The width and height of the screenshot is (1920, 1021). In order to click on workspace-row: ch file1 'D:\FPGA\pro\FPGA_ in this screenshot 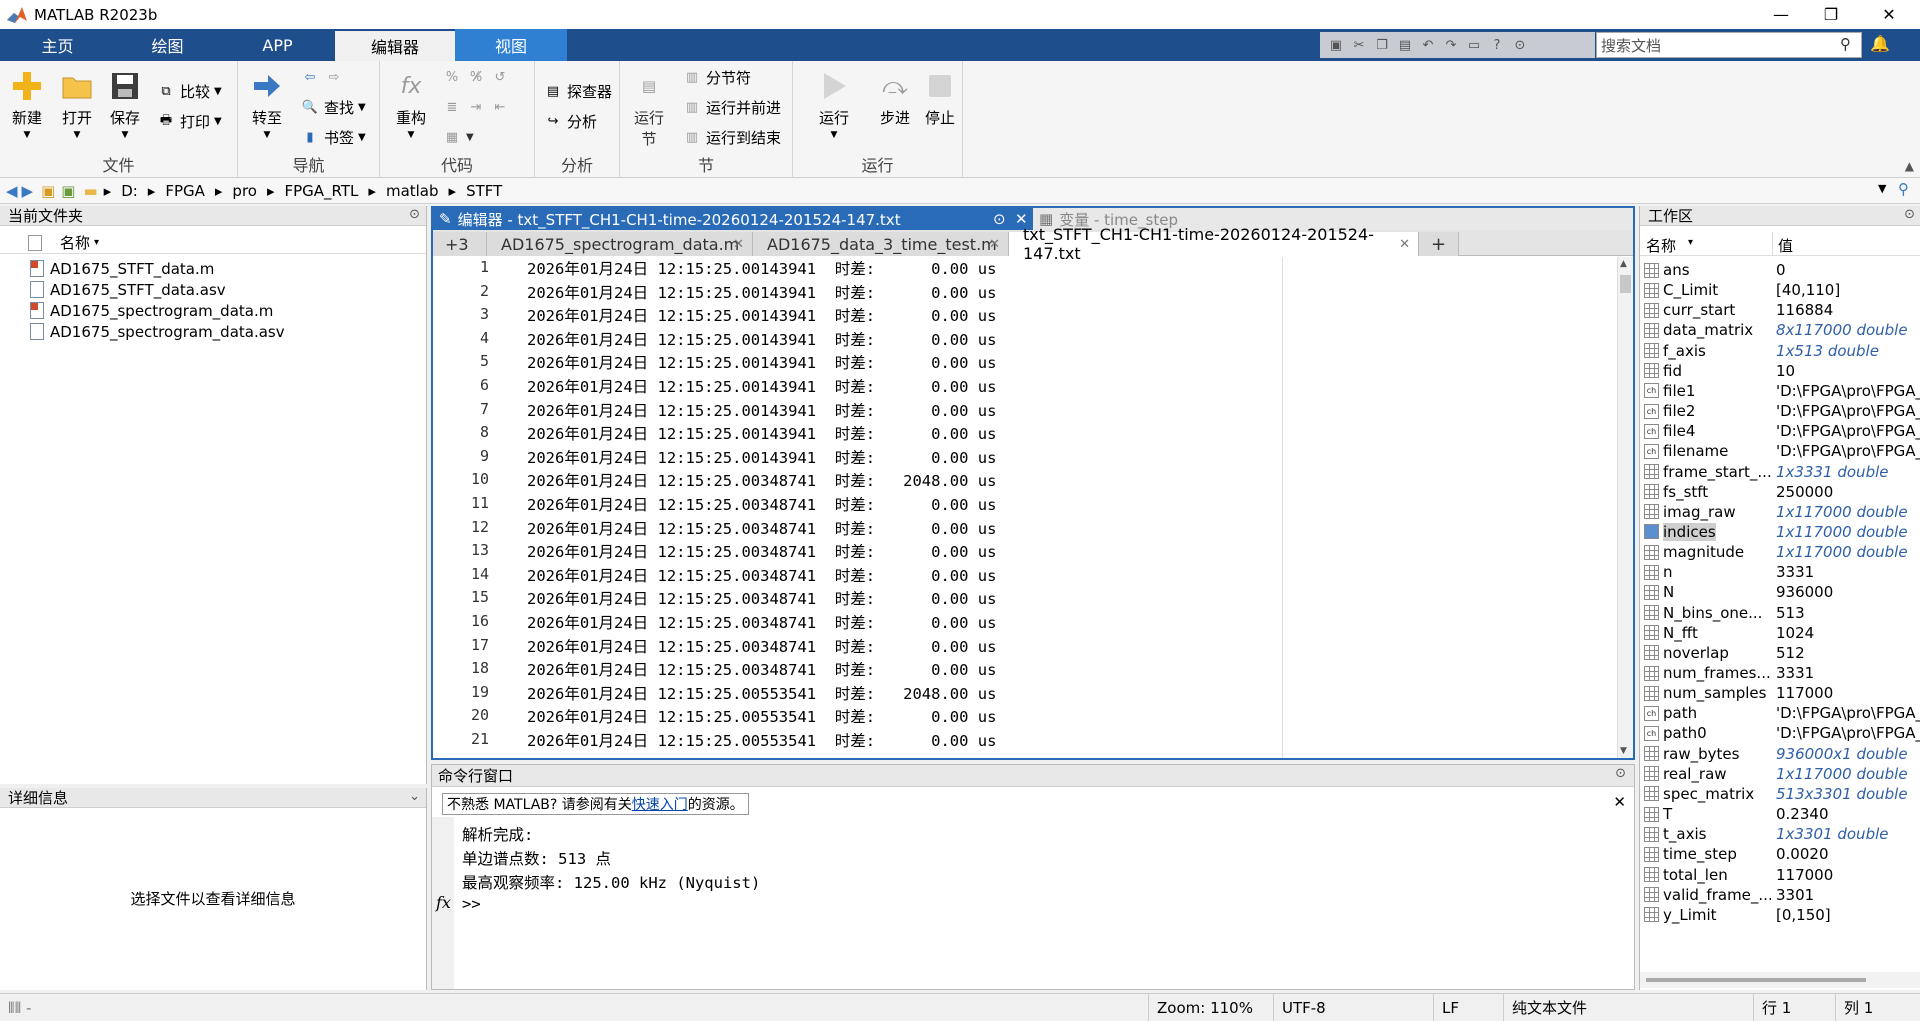, I will do `click(1780, 391)`.